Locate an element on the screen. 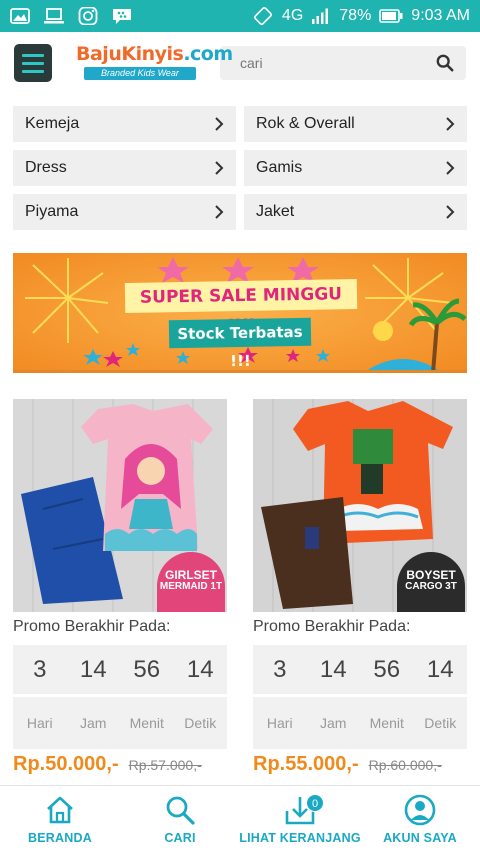  product-image: GIRLSET MERMAID 1T is located at coordinates (120, 505).